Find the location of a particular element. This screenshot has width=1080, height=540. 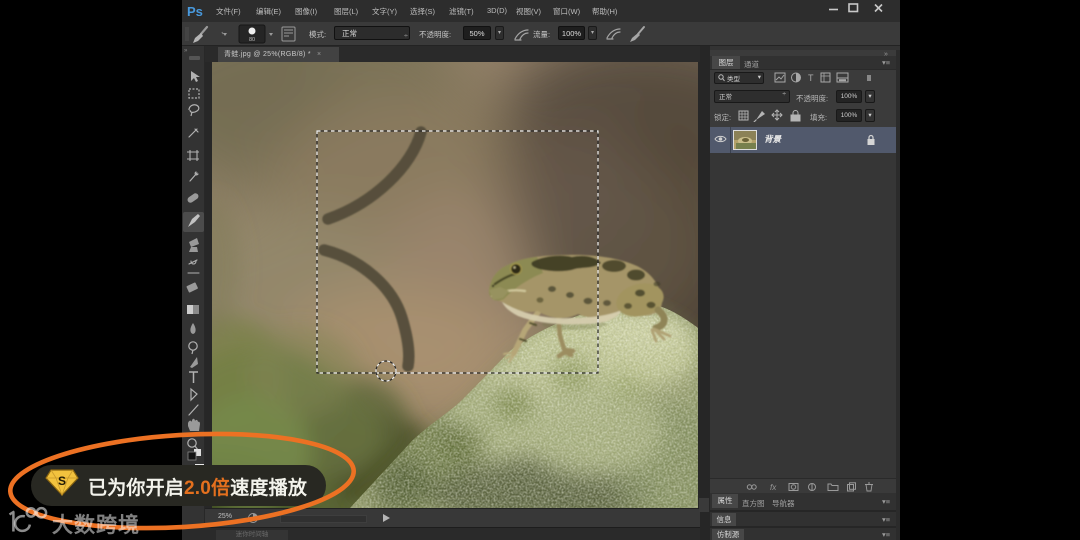

svg-text: S is located at coordinates (62, 481).